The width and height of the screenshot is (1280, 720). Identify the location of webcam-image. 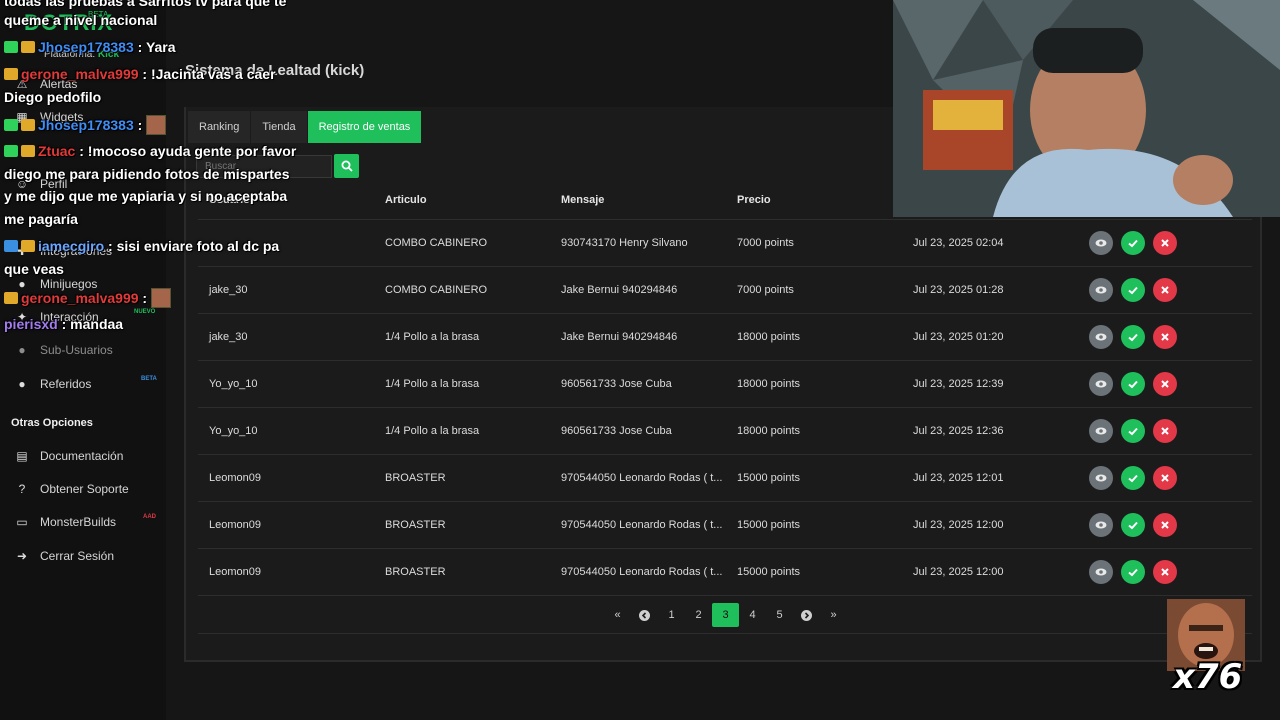
(1086, 108).